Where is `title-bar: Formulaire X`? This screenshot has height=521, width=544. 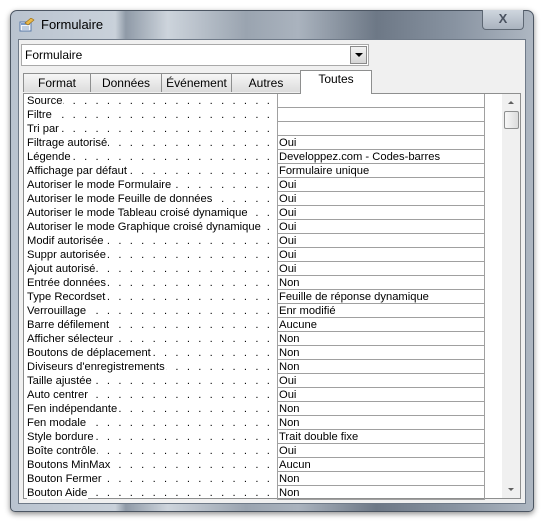 title-bar: Formulaire X is located at coordinates (272, 24).